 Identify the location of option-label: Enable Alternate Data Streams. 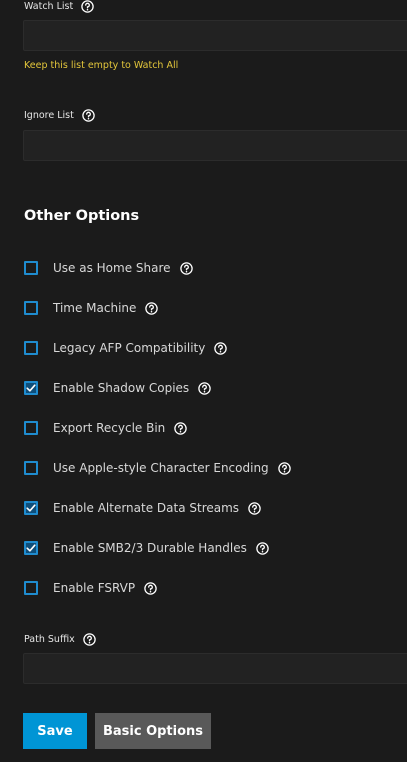
(146, 508).